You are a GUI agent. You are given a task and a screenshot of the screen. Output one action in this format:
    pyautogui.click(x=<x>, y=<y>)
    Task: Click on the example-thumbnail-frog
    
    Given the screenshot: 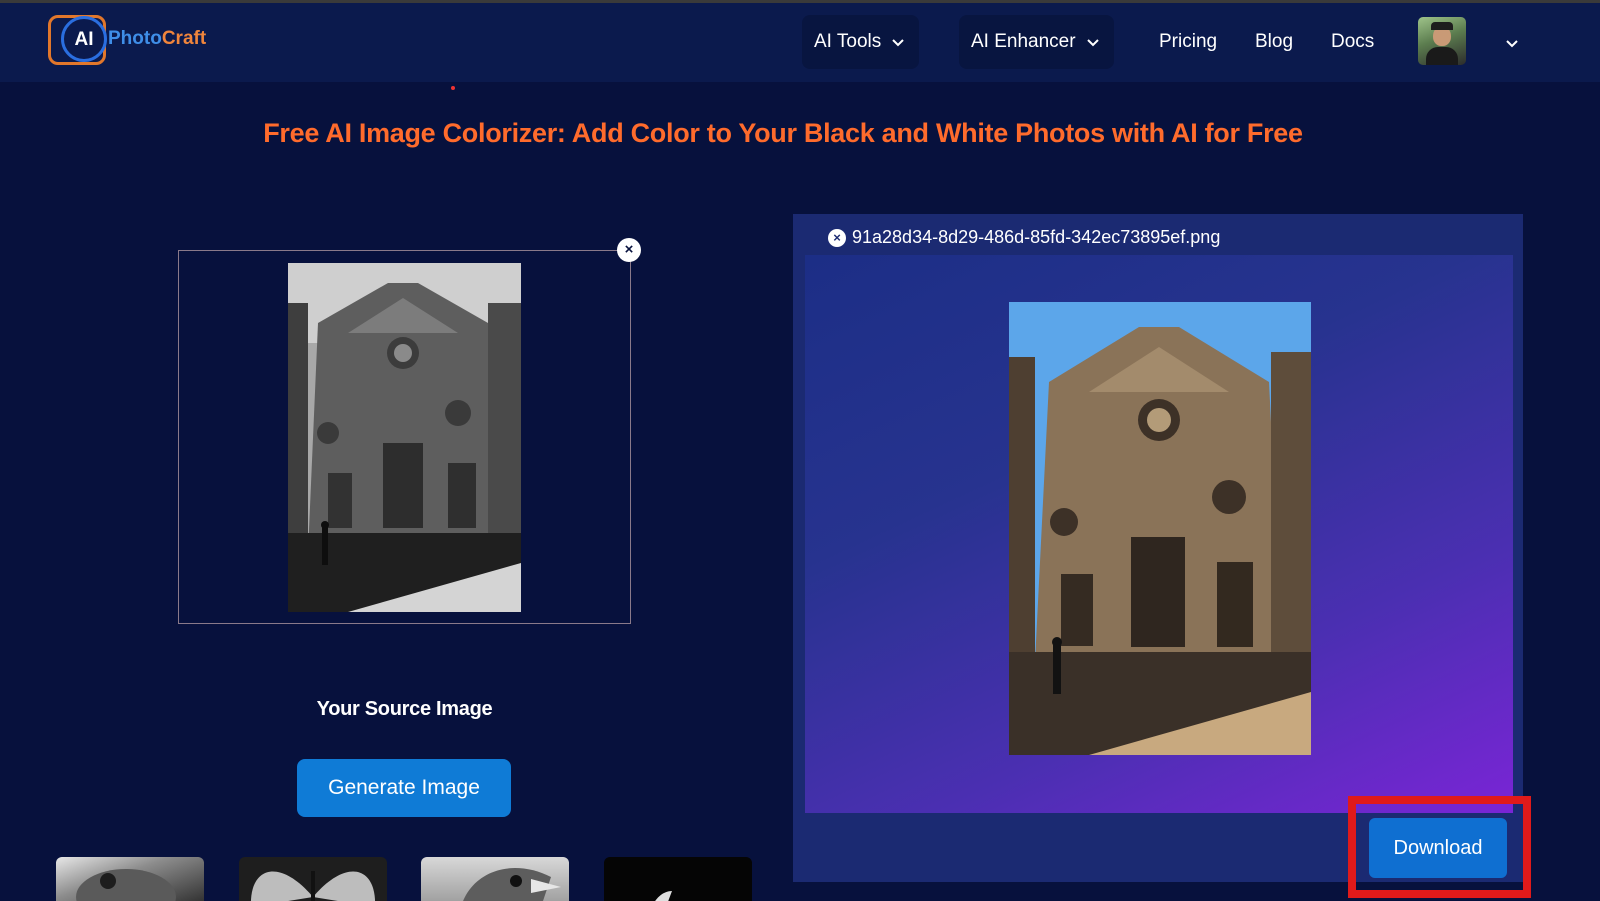 What is the action you would take?
    pyautogui.click(x=130, y=879)
    